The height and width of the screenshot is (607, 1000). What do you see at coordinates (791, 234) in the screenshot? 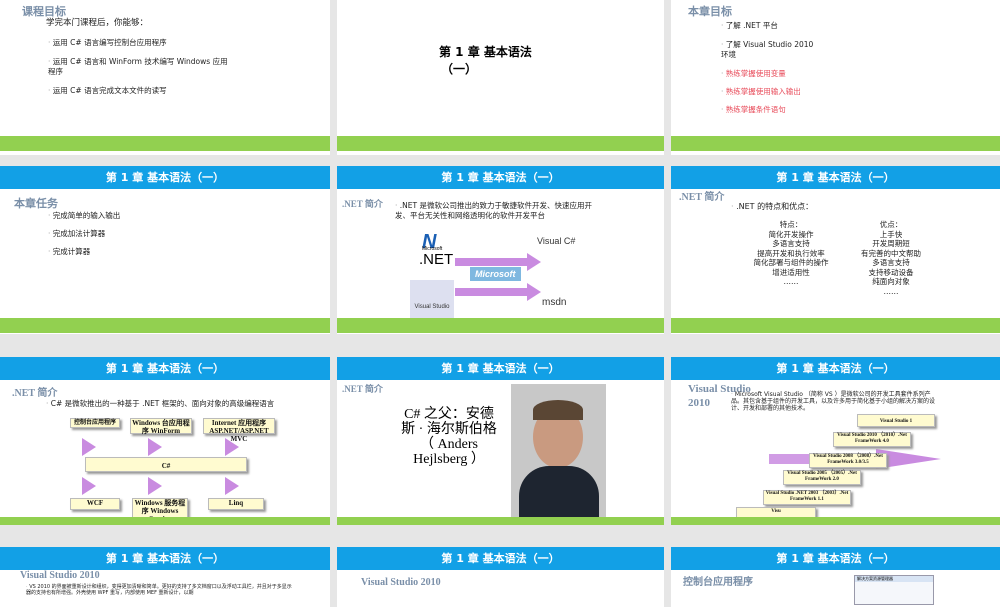
I see `list-item: 简化开发操作` at bounding box center [791, 234].